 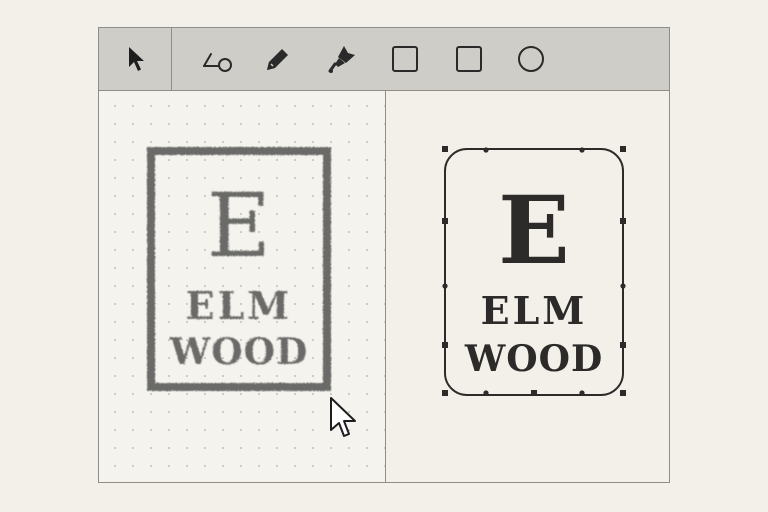 I want to click on raster-logo-line2: WOOD, so click(x=238, y=352).